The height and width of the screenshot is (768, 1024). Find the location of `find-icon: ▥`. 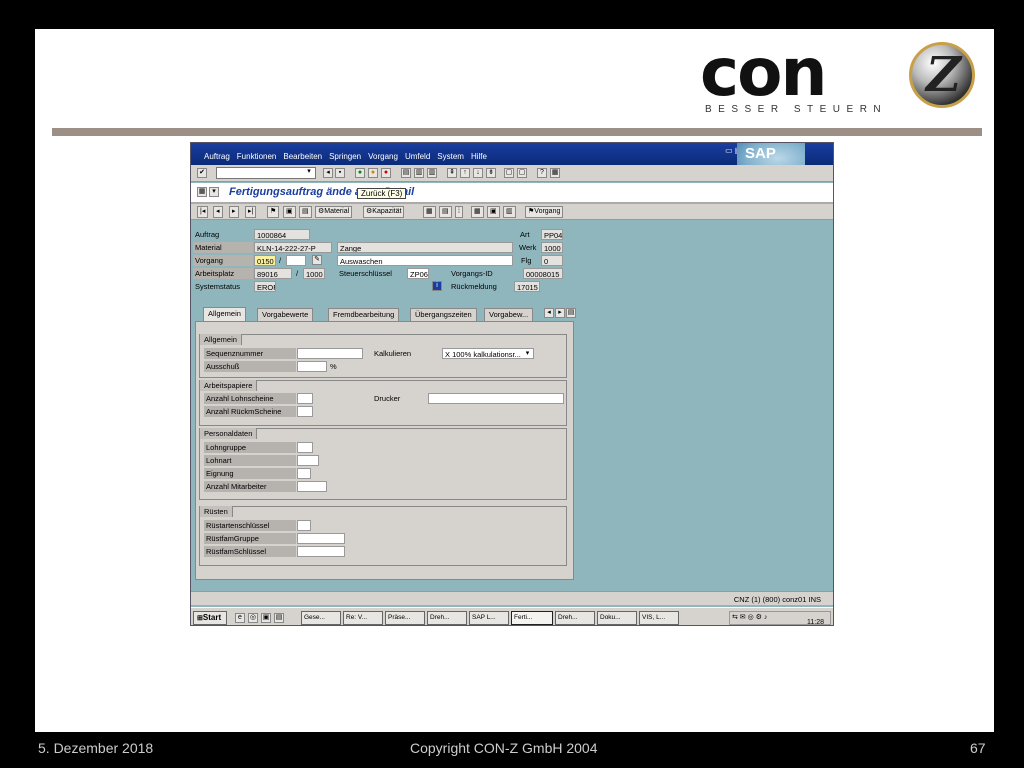

find-icon: ▥ is located at coordinates (419, 173).